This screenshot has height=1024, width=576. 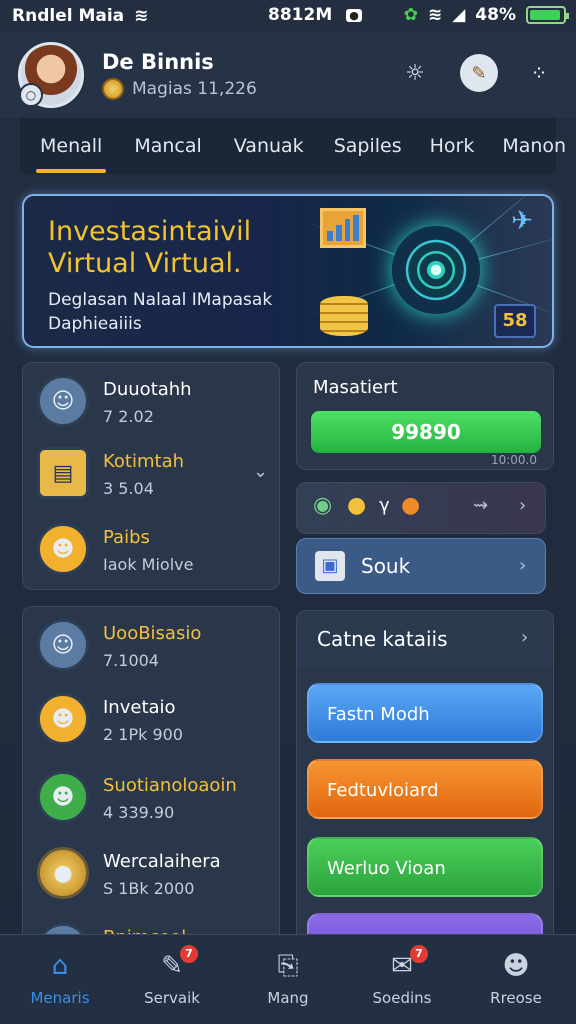 What do you see at coordinates (147, 389) in the screenshot?
I see `list-item-title: Duuotahh` at bounding box center [147, 389].